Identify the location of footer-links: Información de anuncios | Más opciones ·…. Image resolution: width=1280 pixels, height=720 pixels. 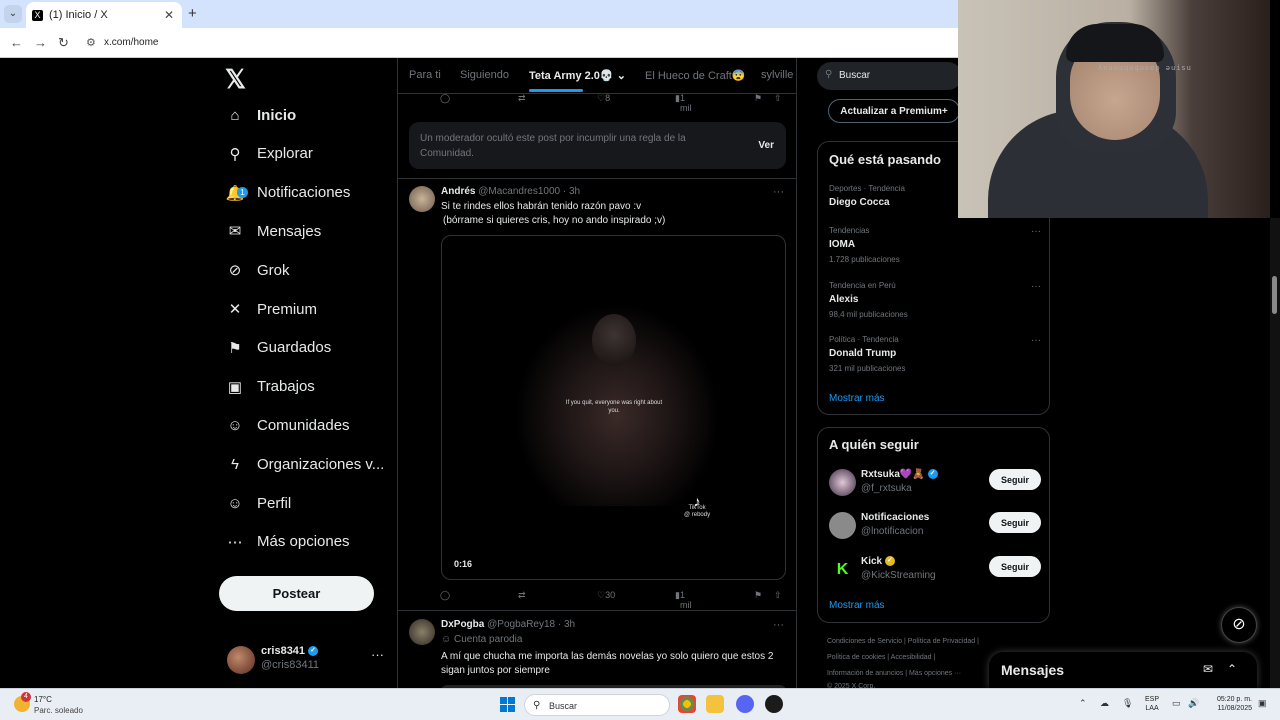
(894, 673).